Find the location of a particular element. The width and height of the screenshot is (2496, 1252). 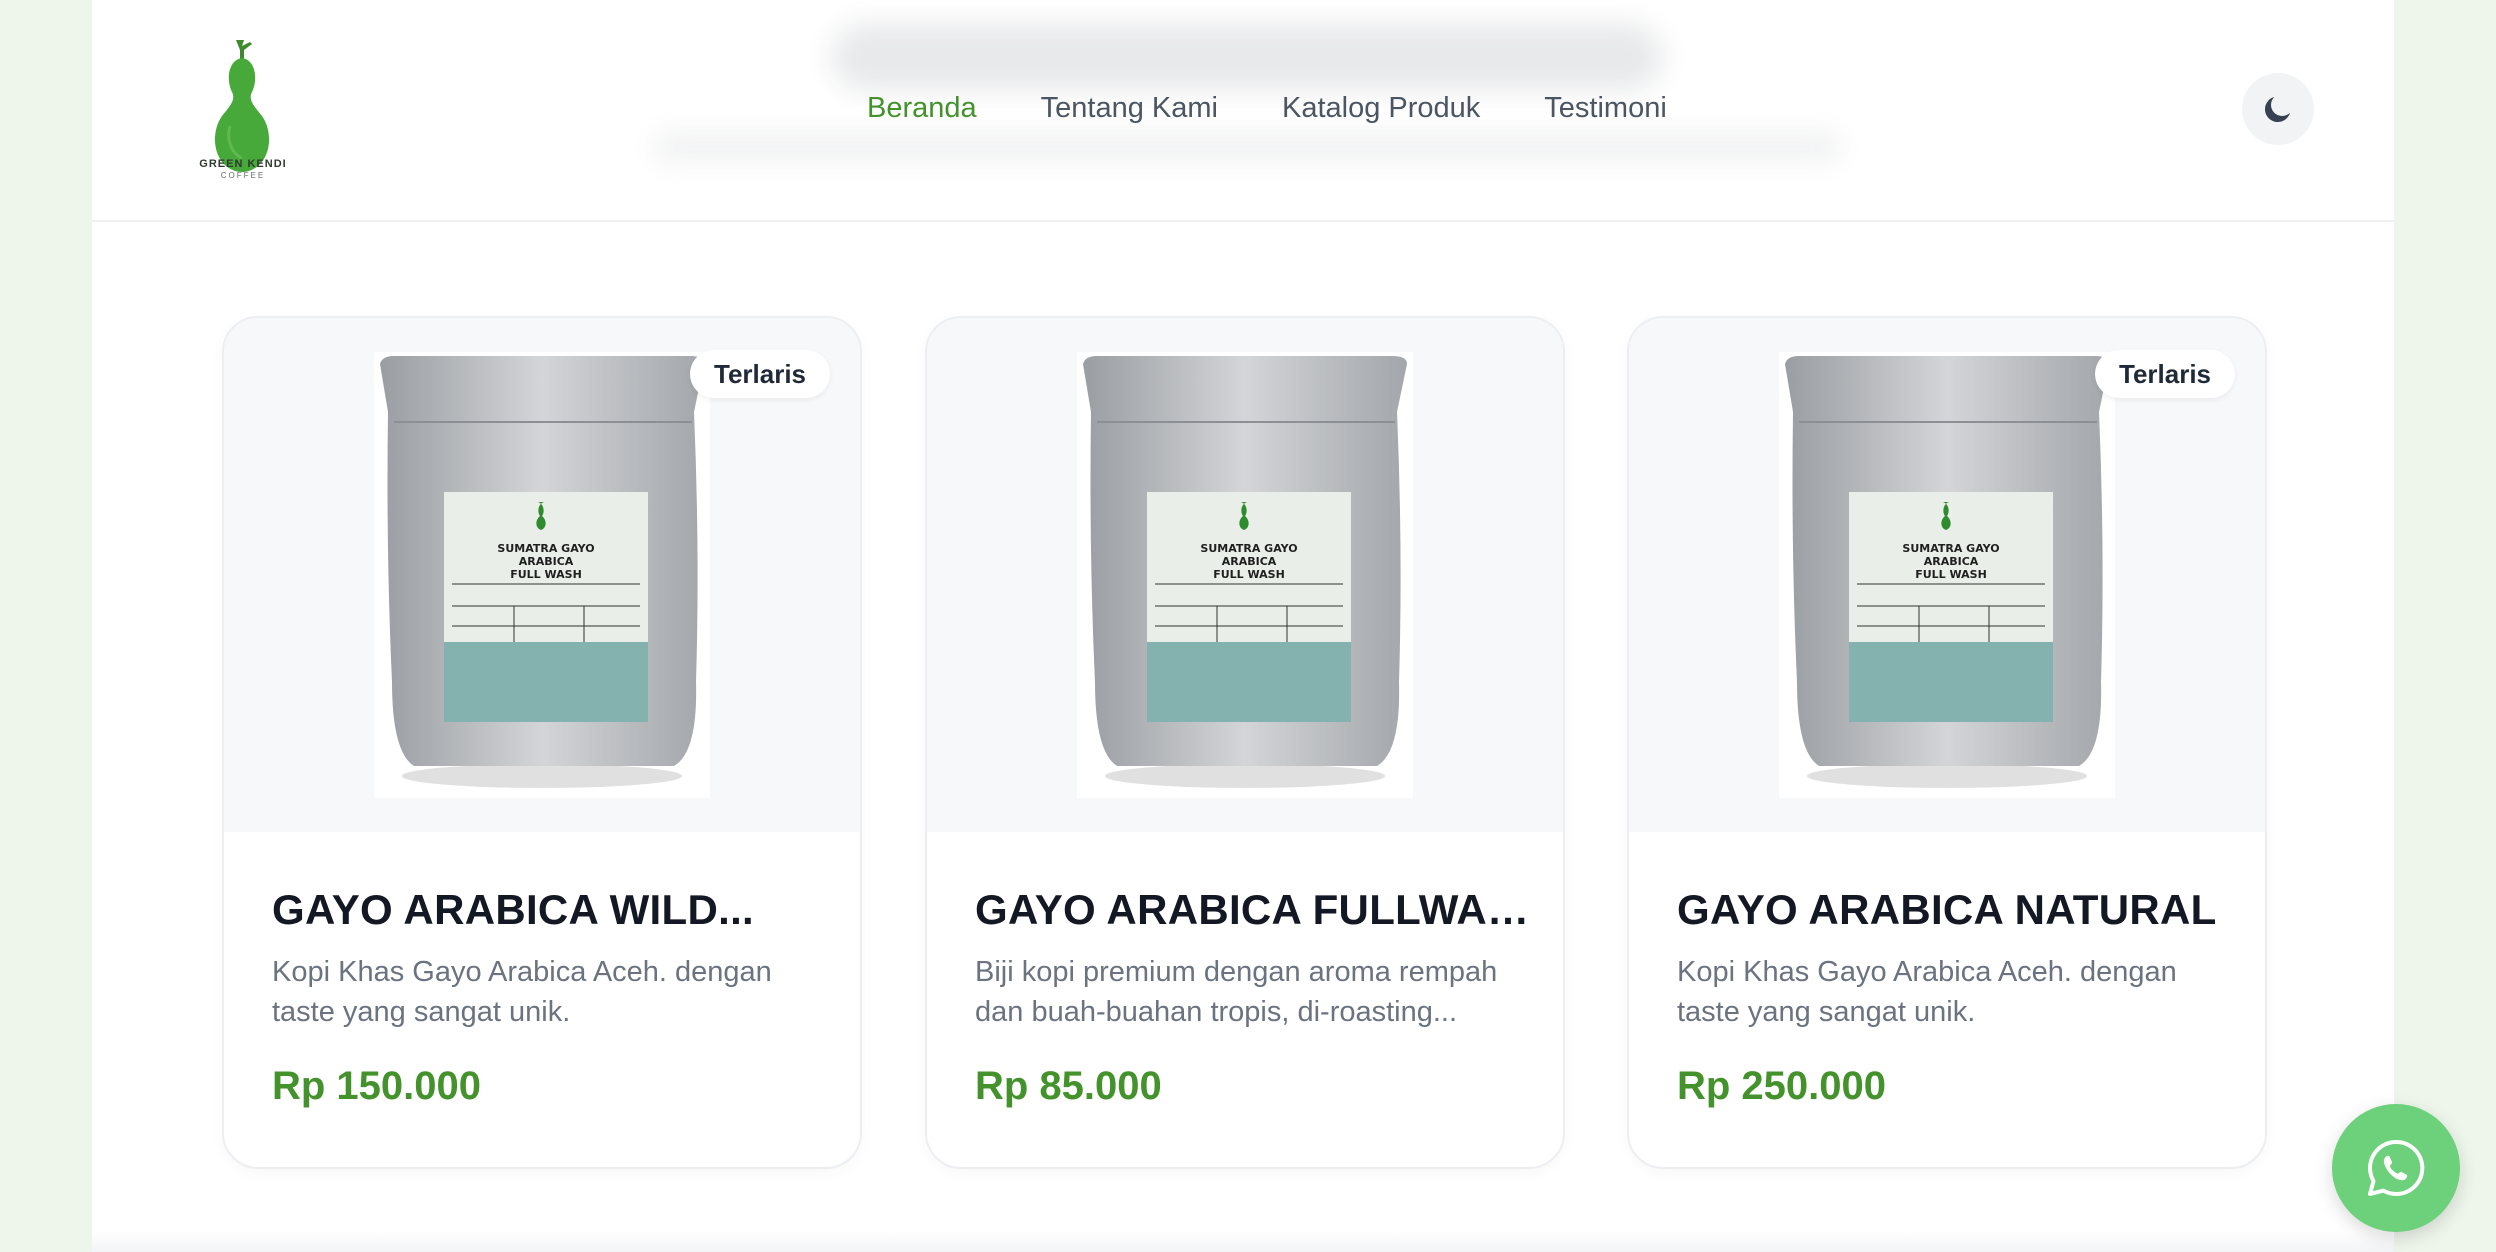

nav-item-tentang-kami: Tentang Kami is located at coordinates (1129, 108).